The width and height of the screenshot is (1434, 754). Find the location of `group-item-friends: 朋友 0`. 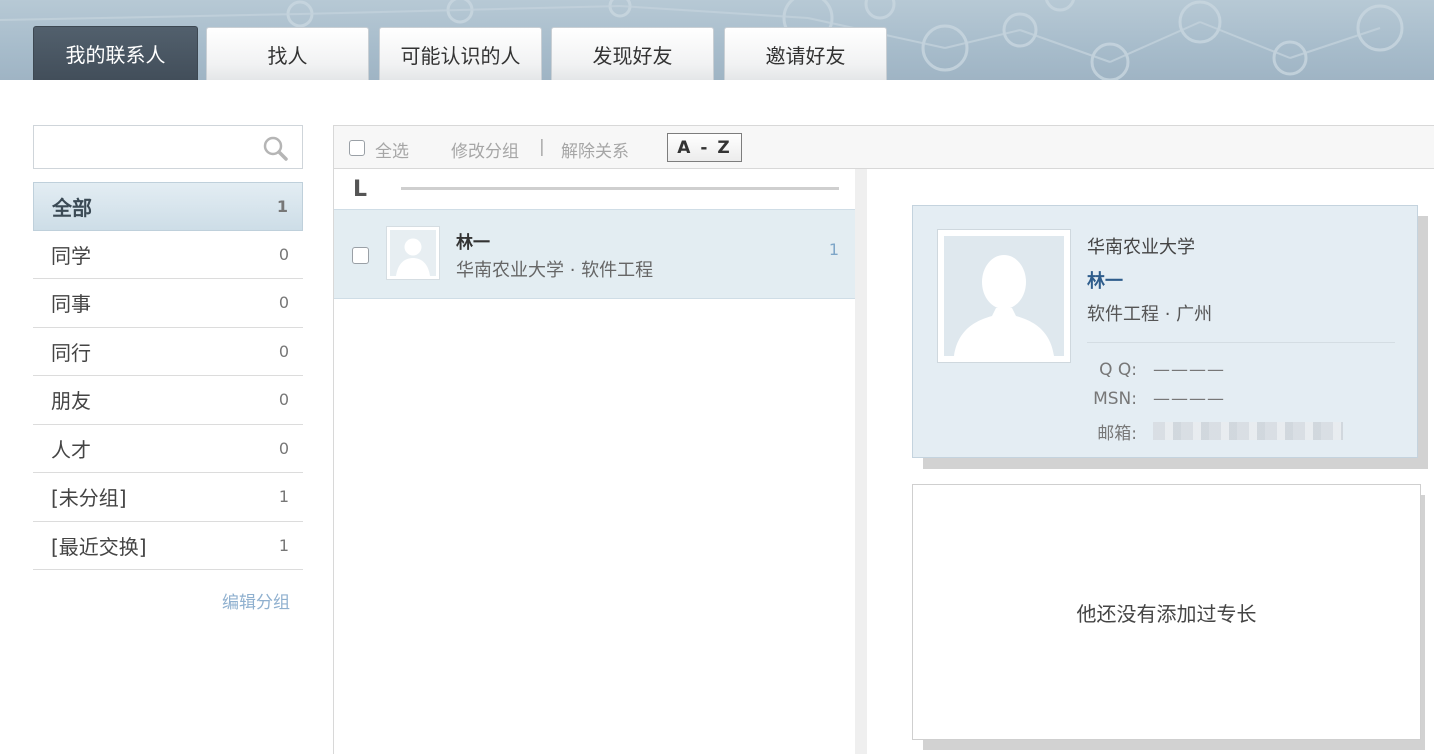

group-item-friends: 朋友 0 is located at coordinates (168, 400).